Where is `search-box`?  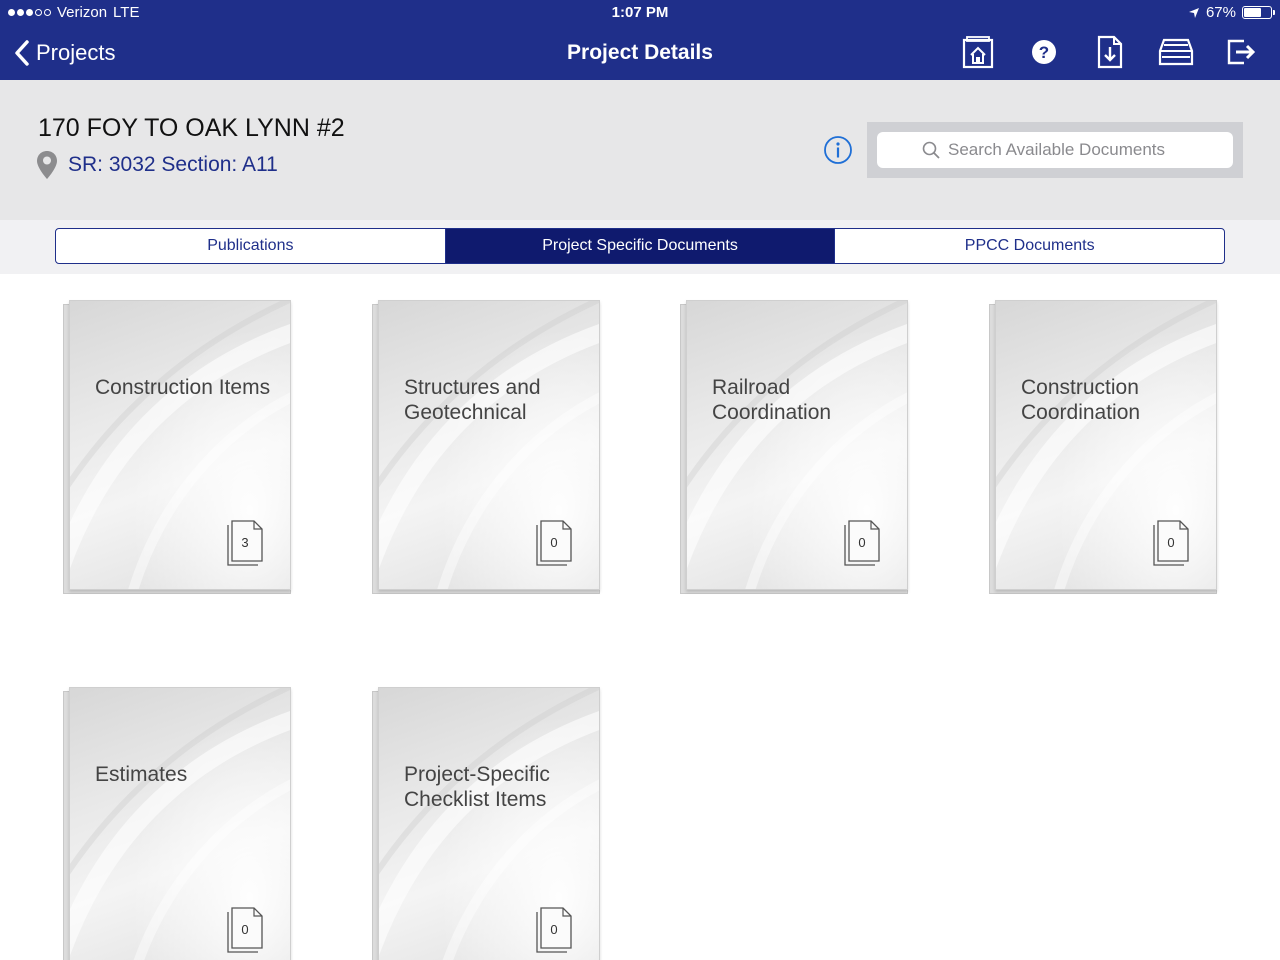
search-box is located at coordinates (1055, 150).